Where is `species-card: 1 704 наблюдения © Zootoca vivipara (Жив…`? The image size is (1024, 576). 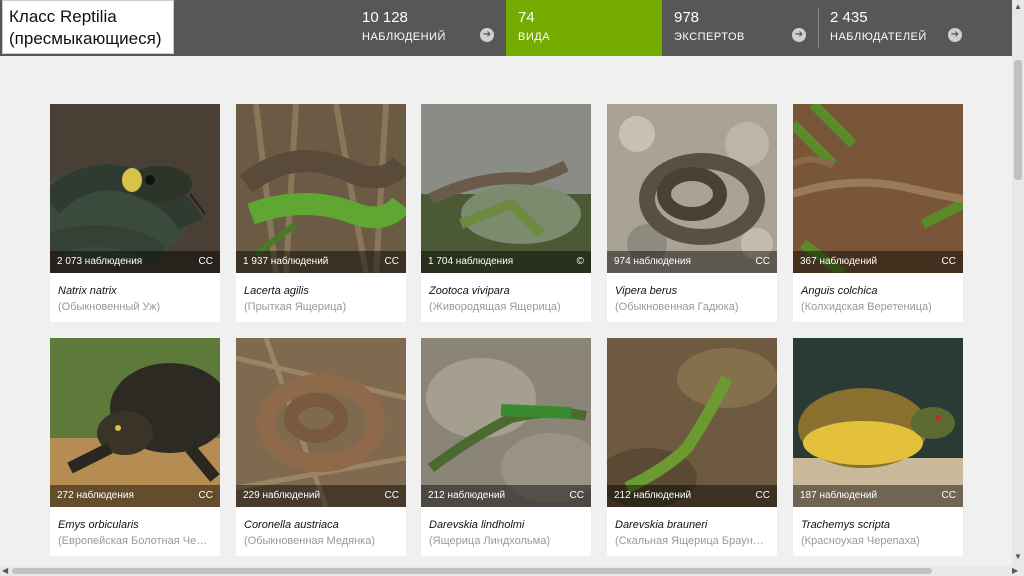 species-card: 1 704 наблюдения © Zootoca vivipara (Жив… is located at coordinates (506, 213).